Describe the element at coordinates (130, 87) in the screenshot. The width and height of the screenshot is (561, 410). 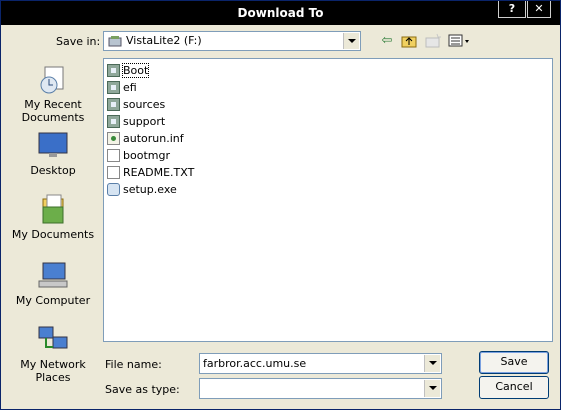
I see `file-name: efi` at that location.